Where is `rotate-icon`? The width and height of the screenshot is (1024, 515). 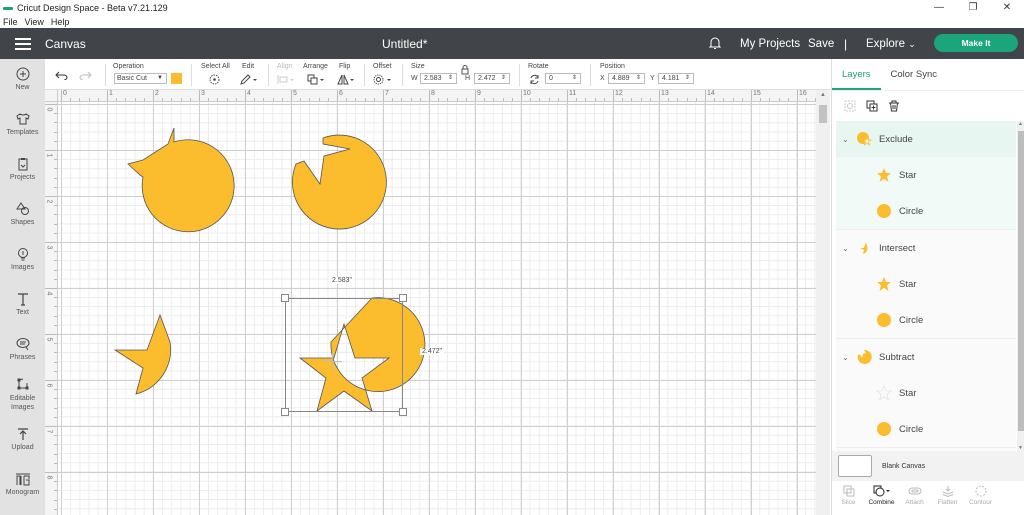 rotate-icon is located at coordinates (534, 79).